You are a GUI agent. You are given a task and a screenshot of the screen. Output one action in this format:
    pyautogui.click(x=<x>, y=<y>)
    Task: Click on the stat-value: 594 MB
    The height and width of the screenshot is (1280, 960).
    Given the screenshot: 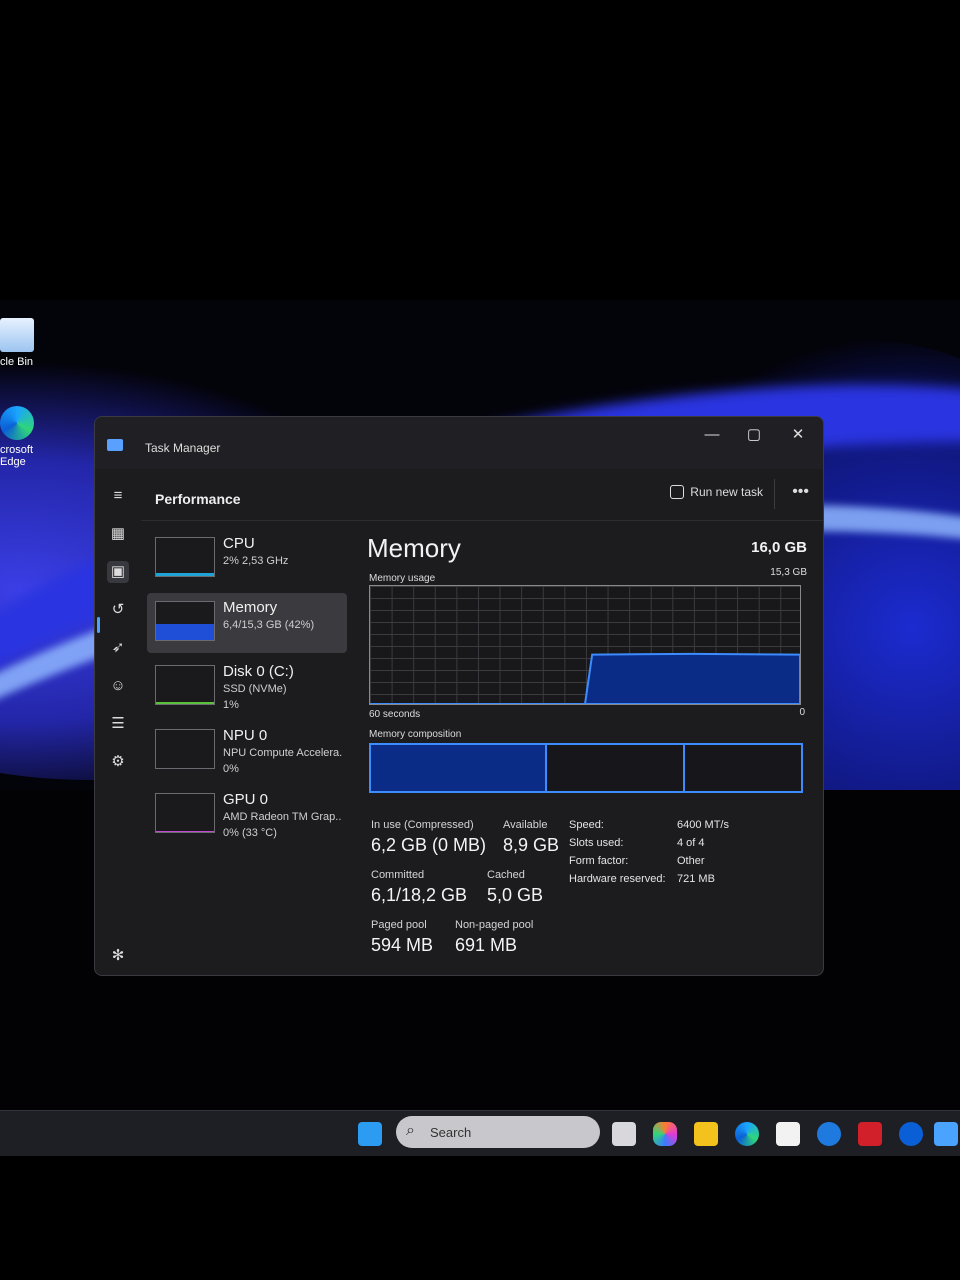 What is the action you would take?
    pyautogui.click(x=402, y=945)
    